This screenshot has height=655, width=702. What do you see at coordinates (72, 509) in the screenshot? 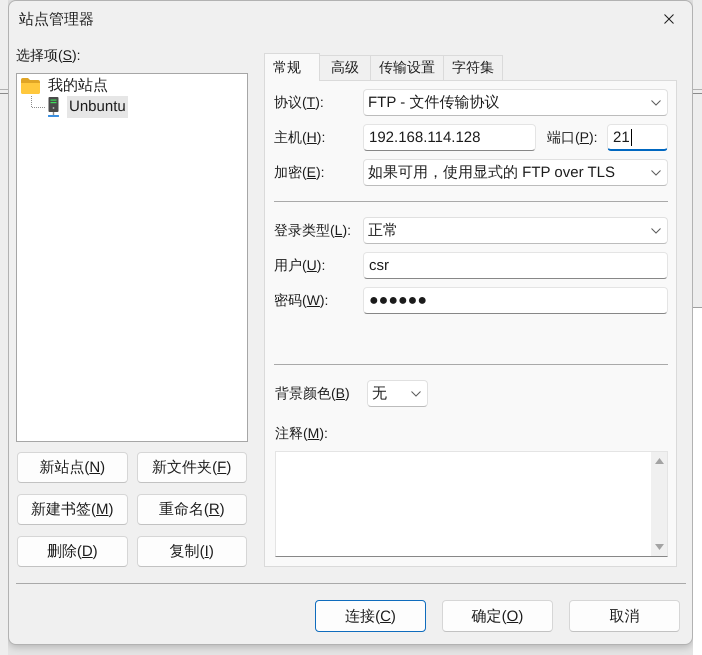
I see `action-button: 新建书签(M)` at bounding box center [72, 509].